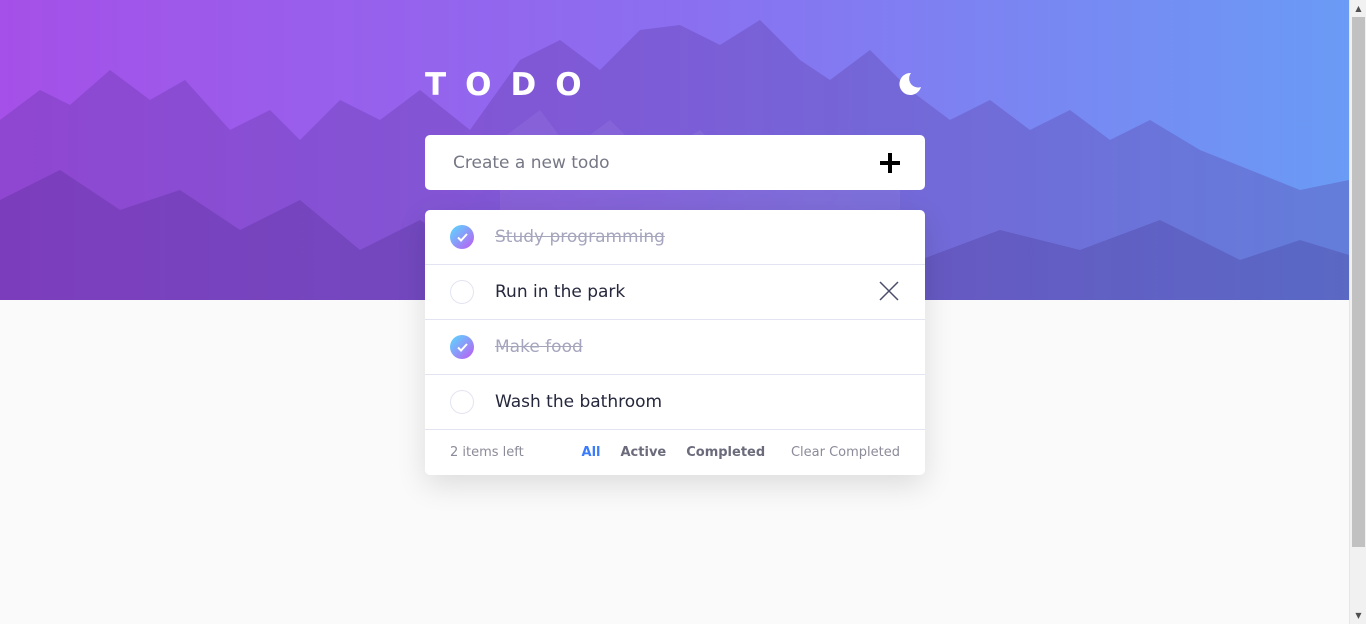 This screenshot has height=624, width=1366. Describe the element at coordinates (513, 85) in the screenshot. I see `app-title: TODO` at that location.